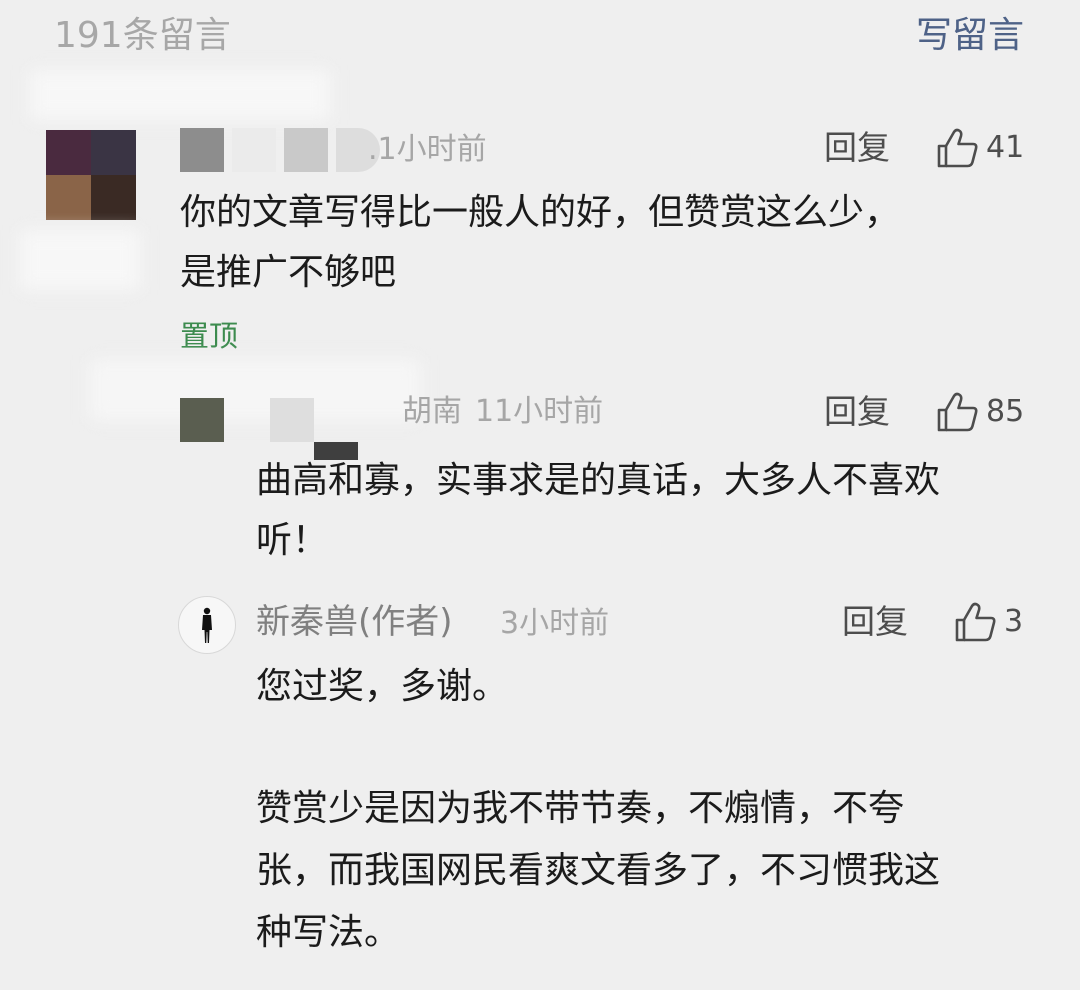 This screenshot has height=990, width=1080. Describe the element at coordinates (539, 411) in the screenshot. I see `comment-time: 11小时前` at that location.